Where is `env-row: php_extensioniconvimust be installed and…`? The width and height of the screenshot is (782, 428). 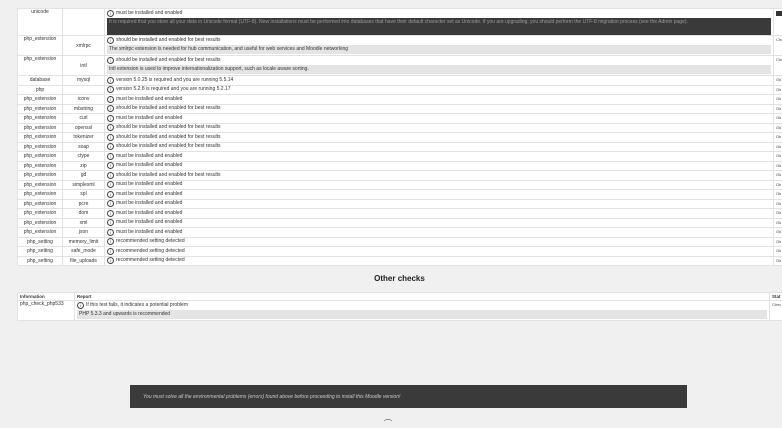
env-row: php_extensioniconvimust be installed and… is located at coordinates (400, 100).